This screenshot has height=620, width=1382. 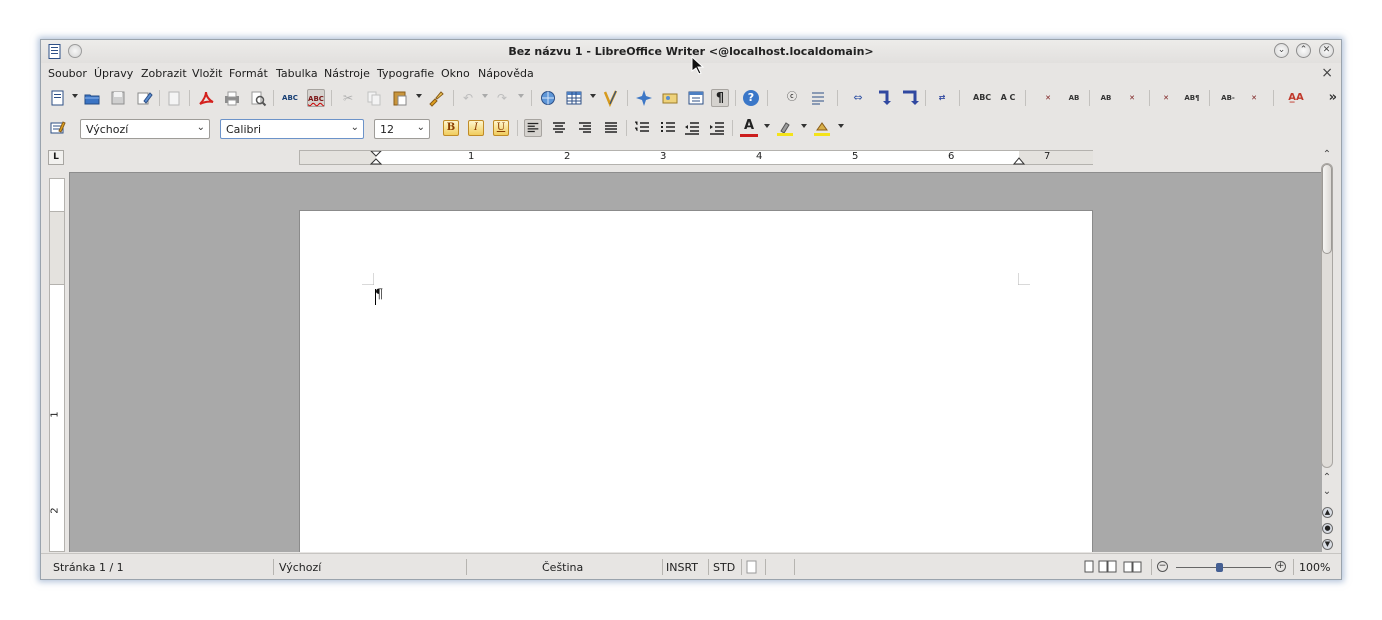 I want to click on single-page-view-icon, so click(x=1089, y=567).